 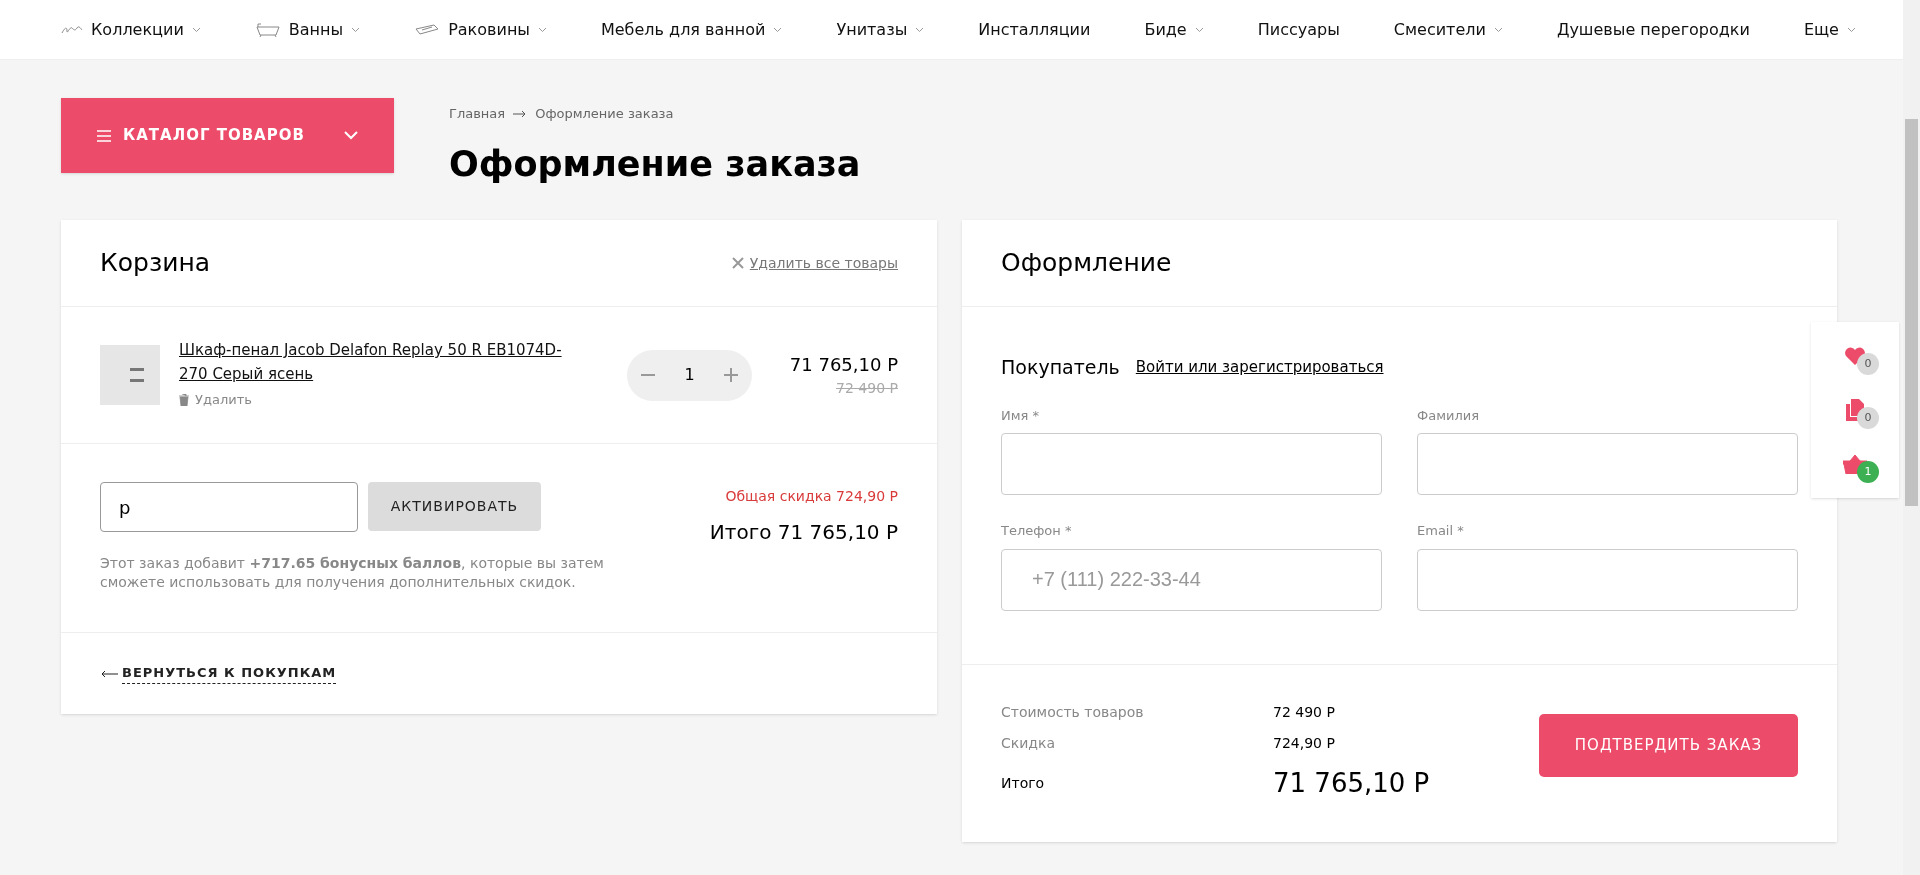 I want to click on cart-total: Итого 71 765,10 Р, so click(x=803, y=532).